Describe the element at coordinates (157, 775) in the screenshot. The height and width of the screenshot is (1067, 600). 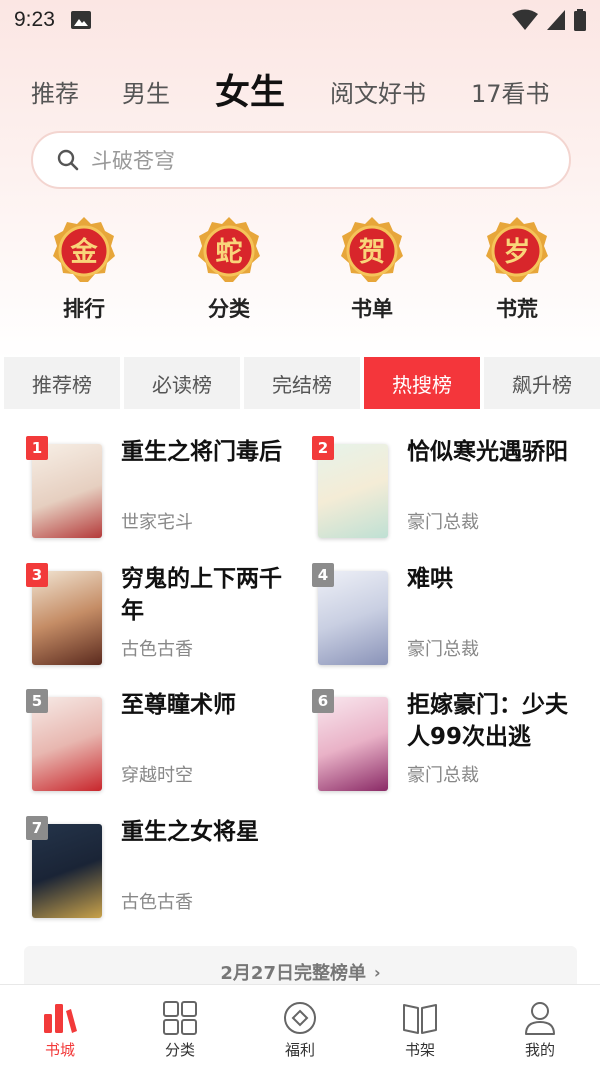
I see `book-genre: 穿越时空` at that location.